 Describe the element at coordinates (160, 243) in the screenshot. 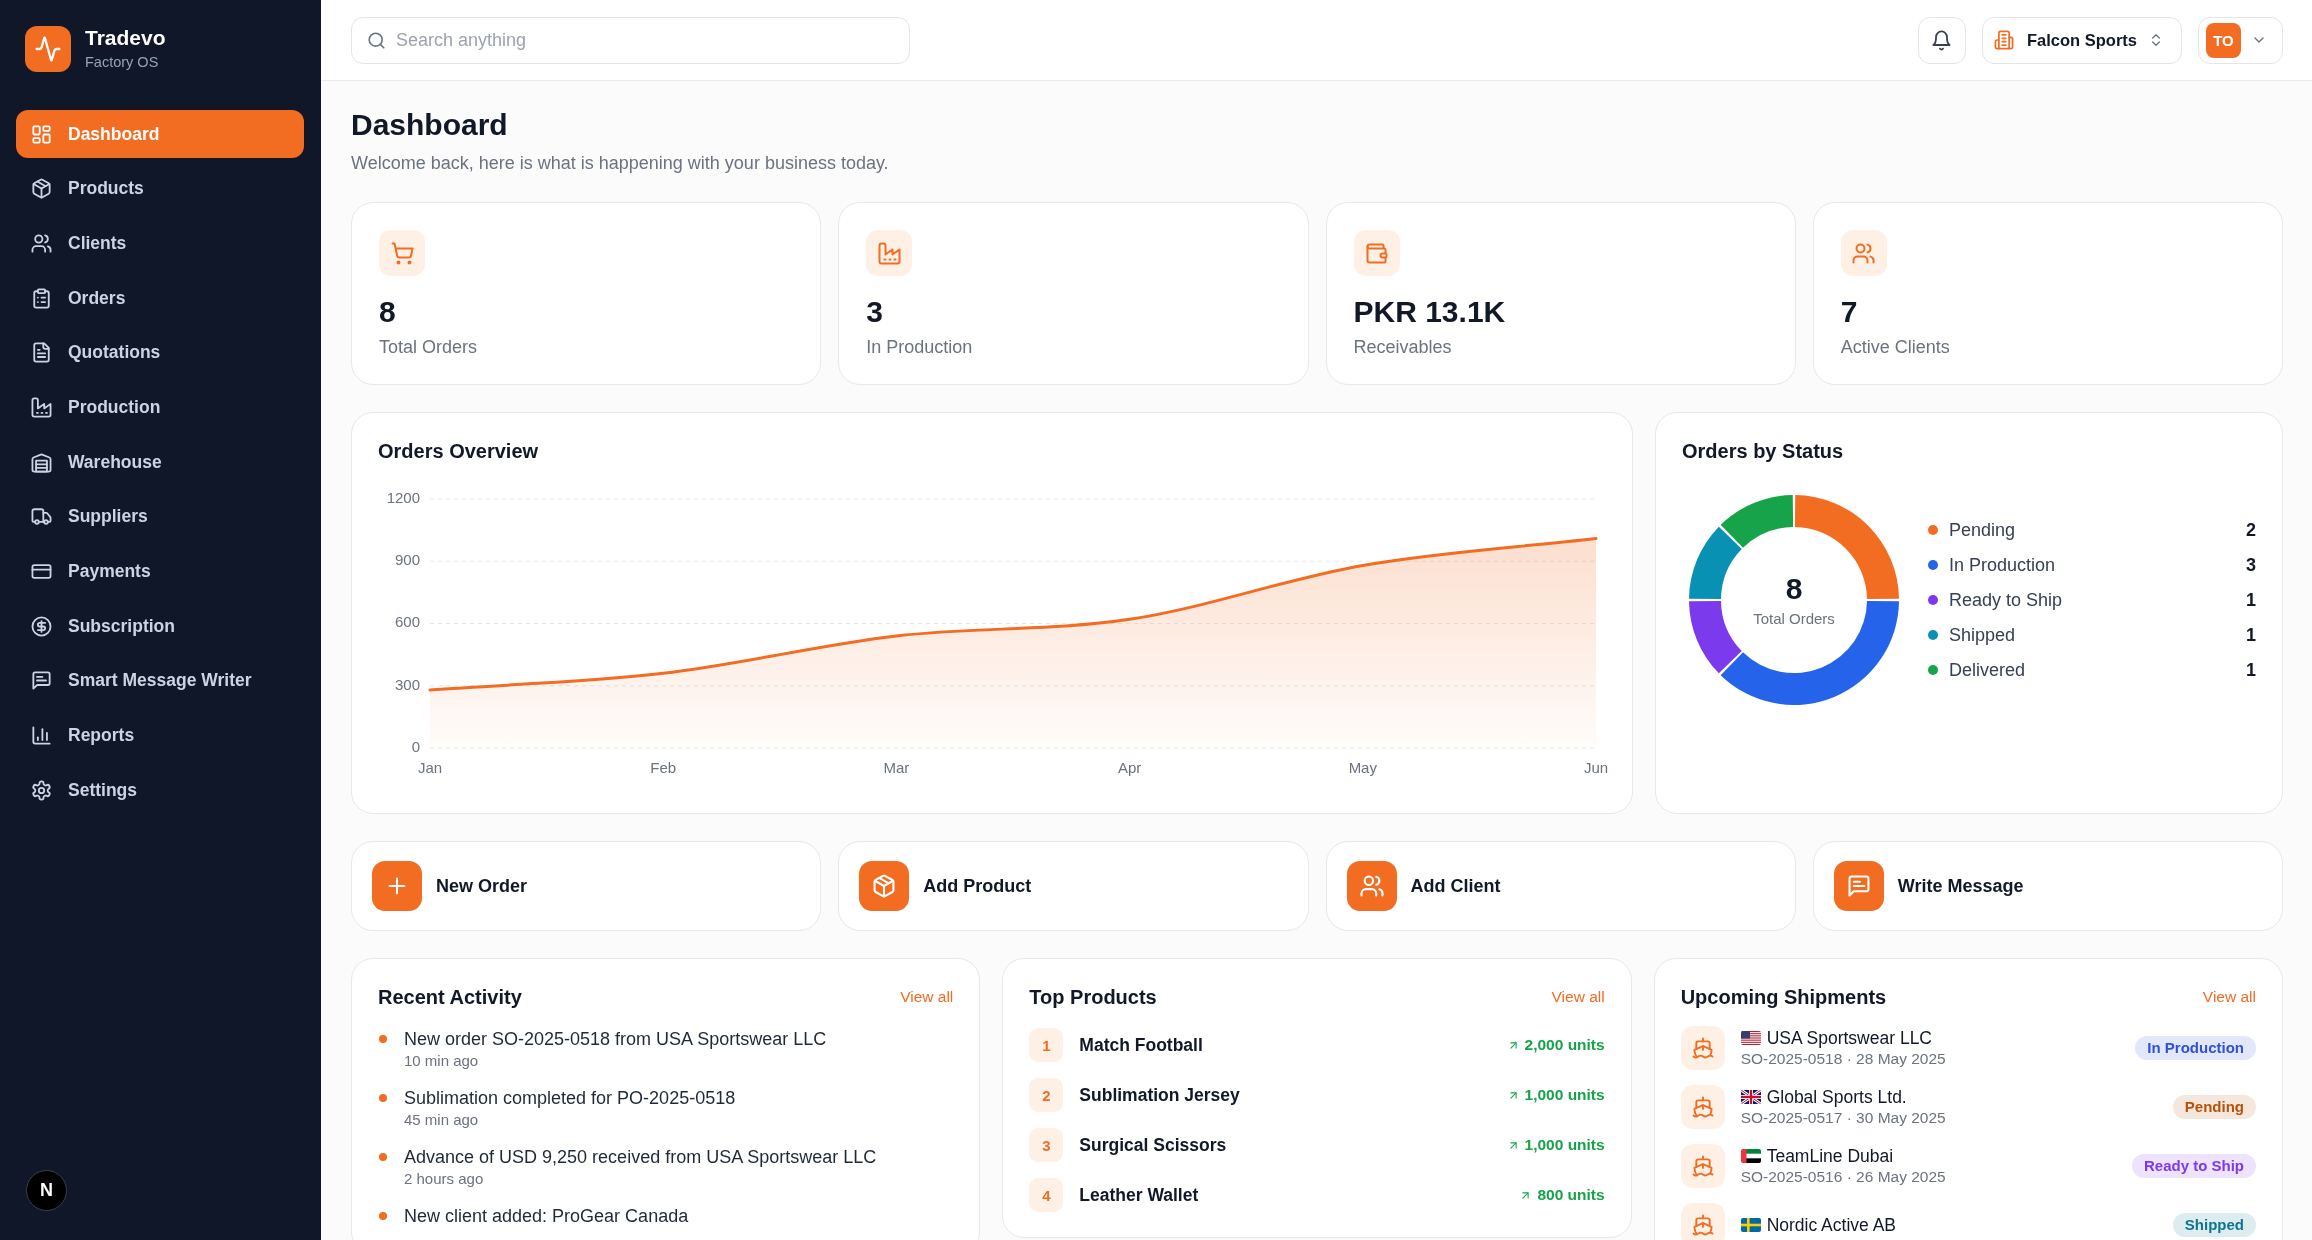

I see `nav-item: Clients` at that location.